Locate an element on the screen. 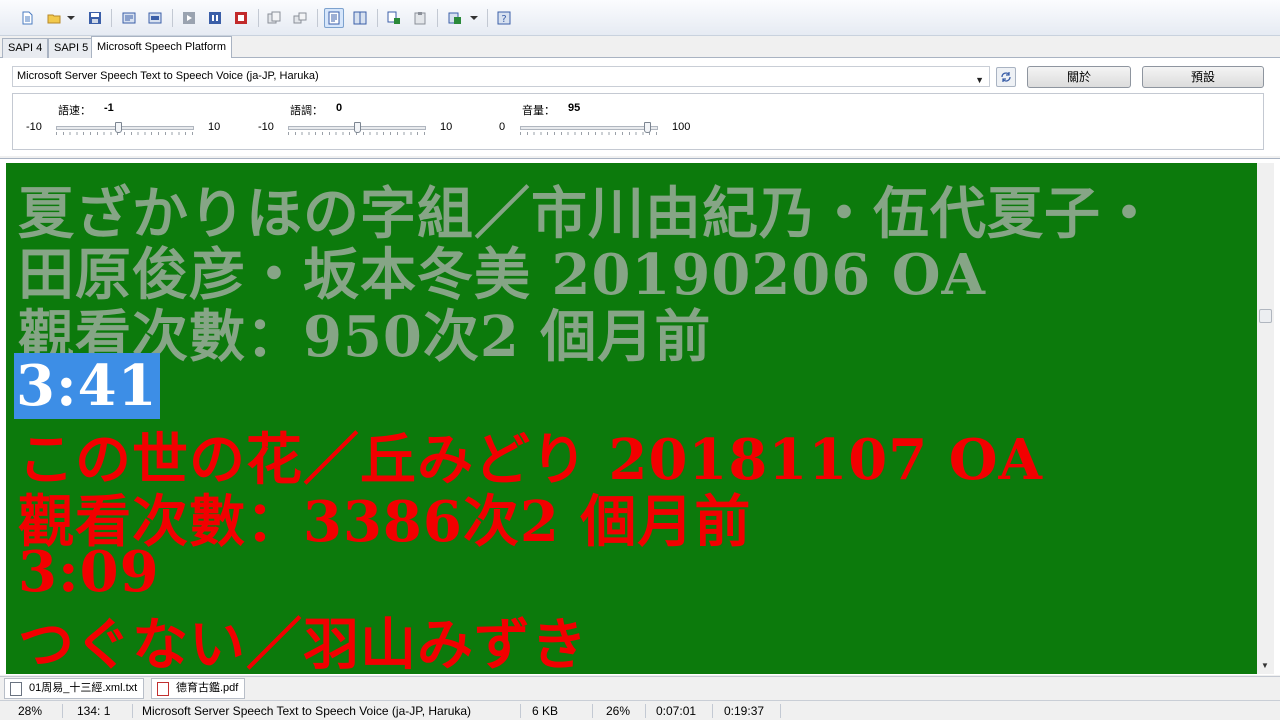 The width and height of the screenshot is (1280, 720). convert-icon is located at coordinates (300, 18).